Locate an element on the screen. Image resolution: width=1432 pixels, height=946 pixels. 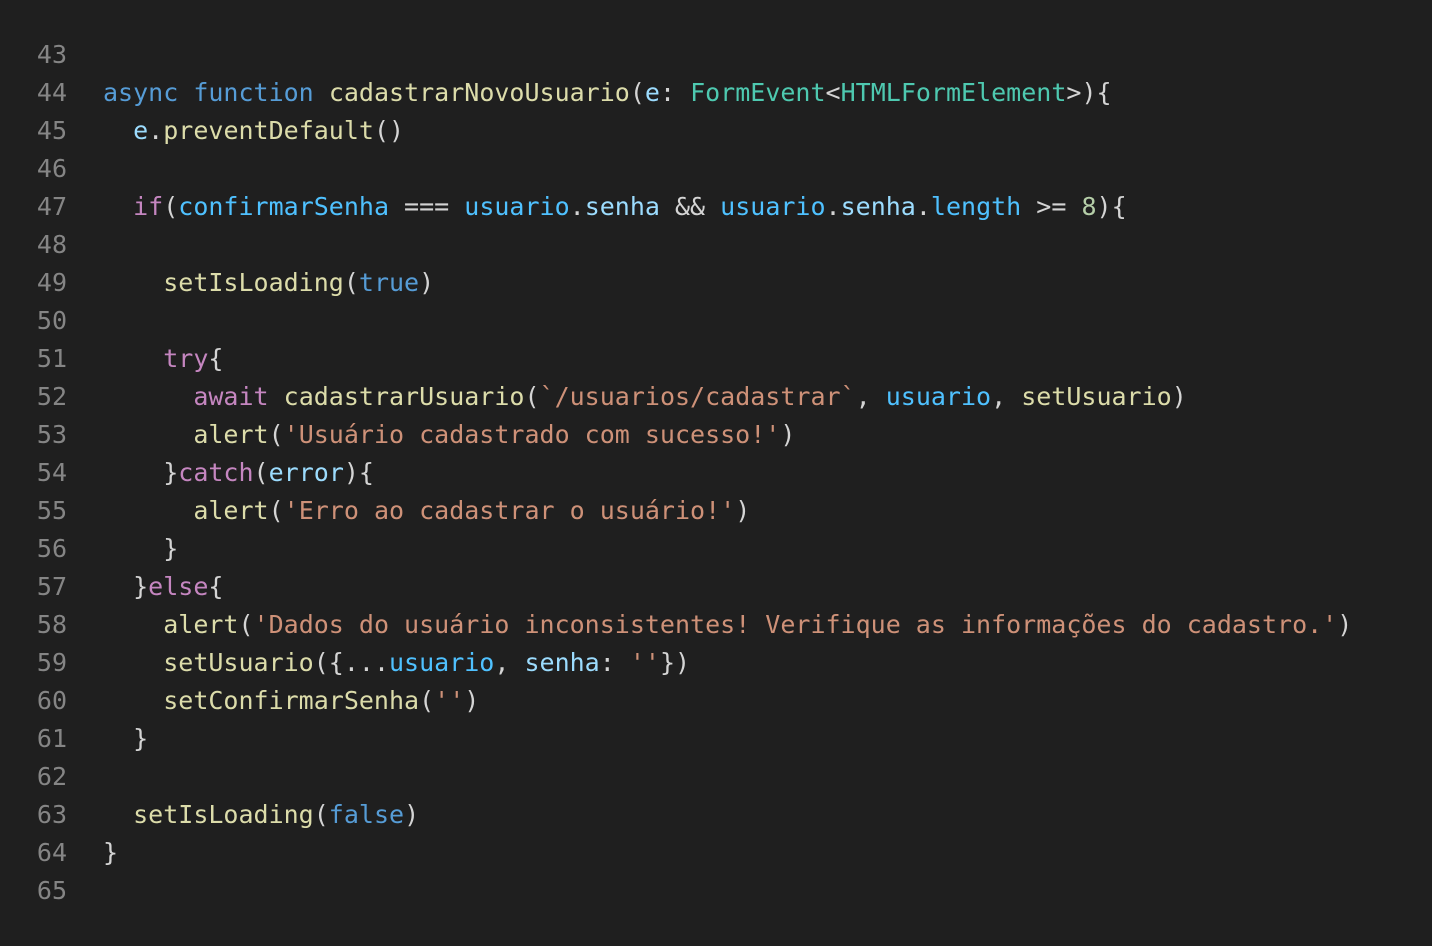
line-content: alert('Erro ao cadastrar o usuário!') is located at coordinates (426, 511).